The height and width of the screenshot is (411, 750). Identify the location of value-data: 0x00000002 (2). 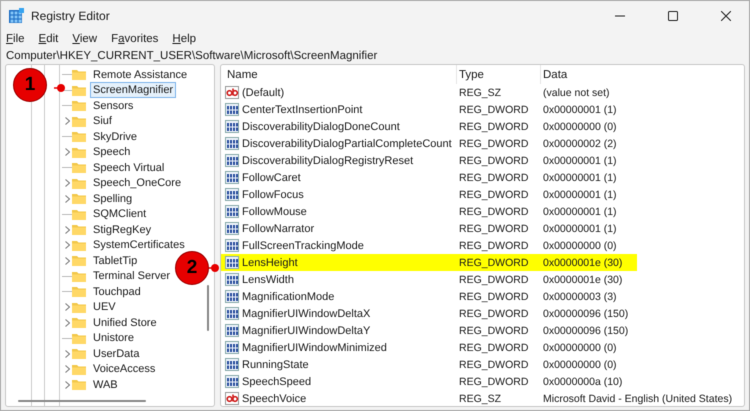
(580, 144).